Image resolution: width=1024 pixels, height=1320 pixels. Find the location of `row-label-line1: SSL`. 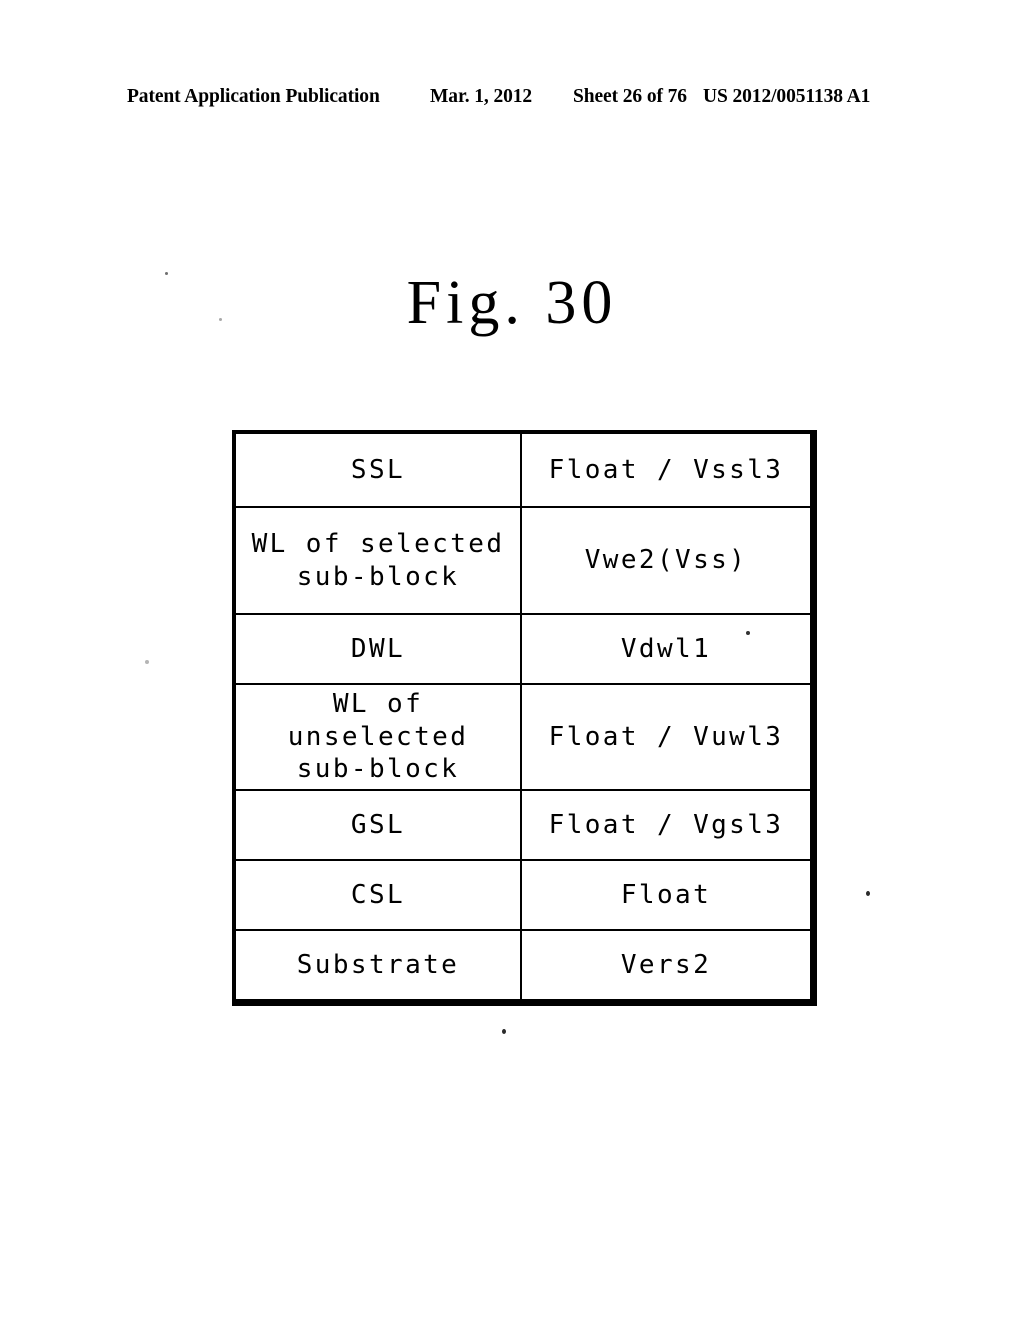

row-label-line1: SSL is located at coordinates (378, 469).